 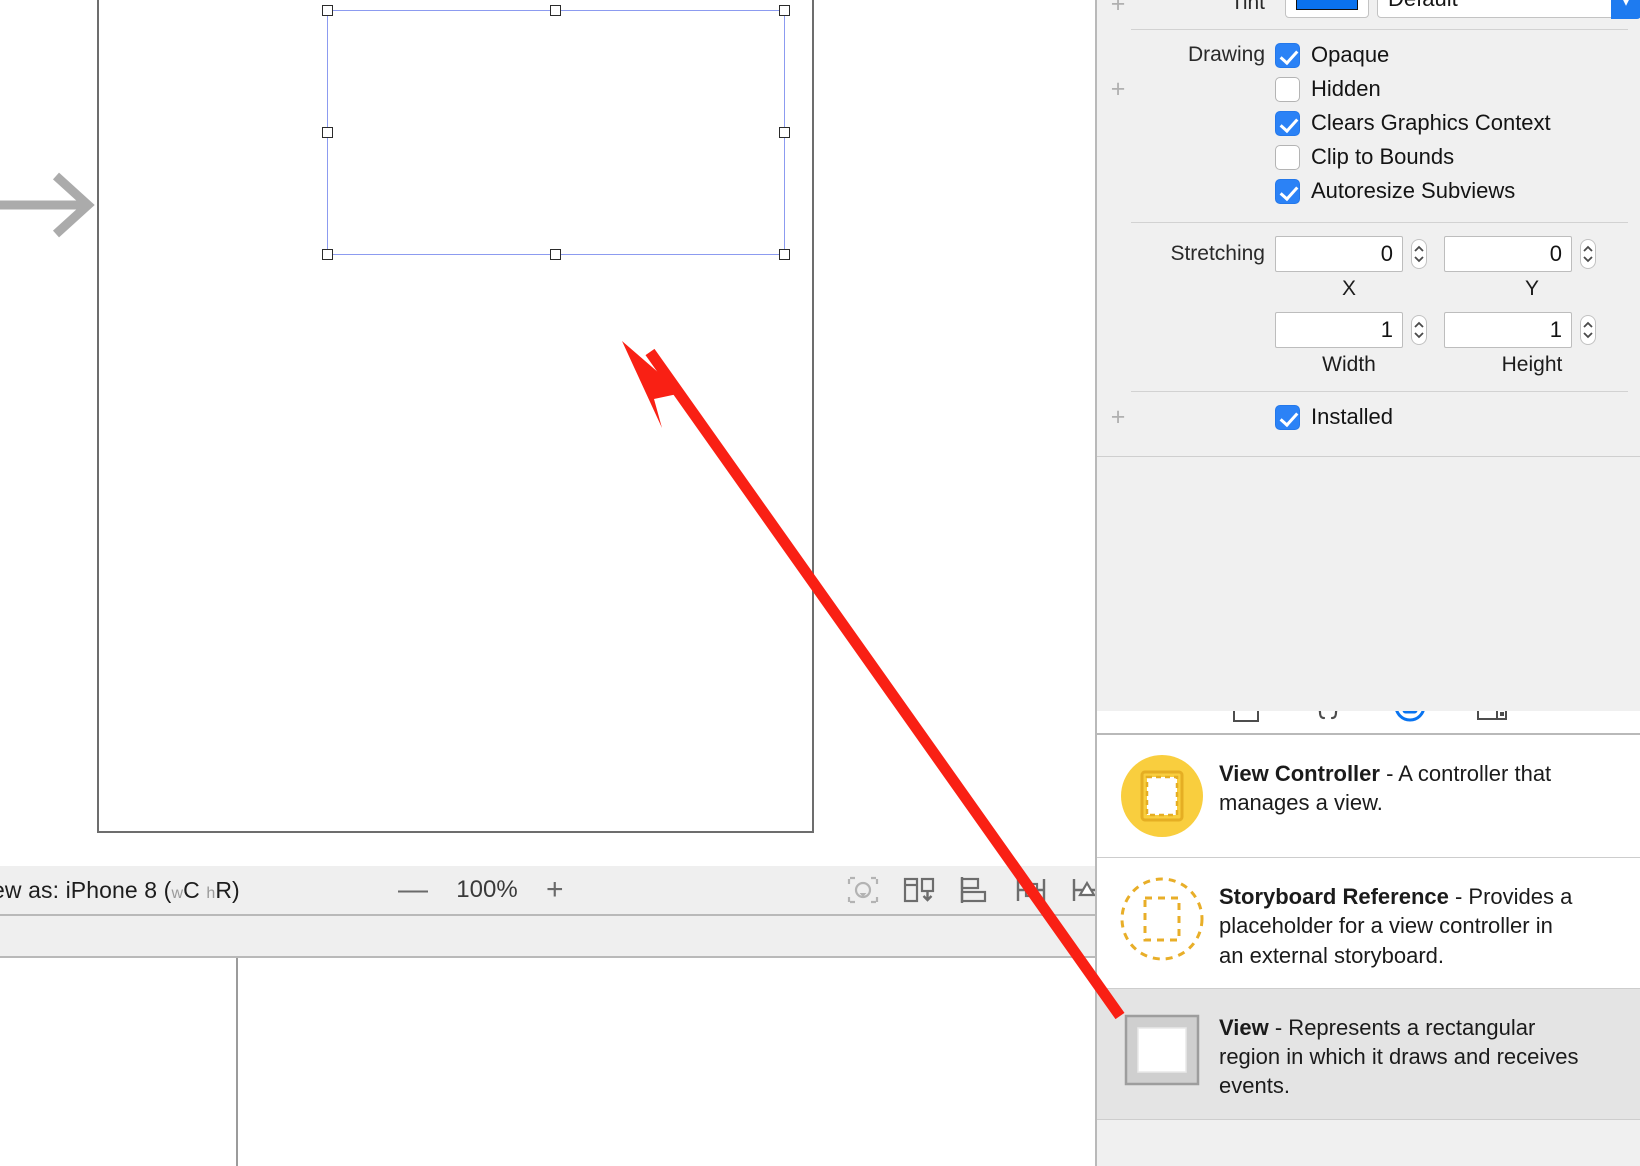 I want to click on checkbox-autoresize-subviews, so click(x=1287, y=191).